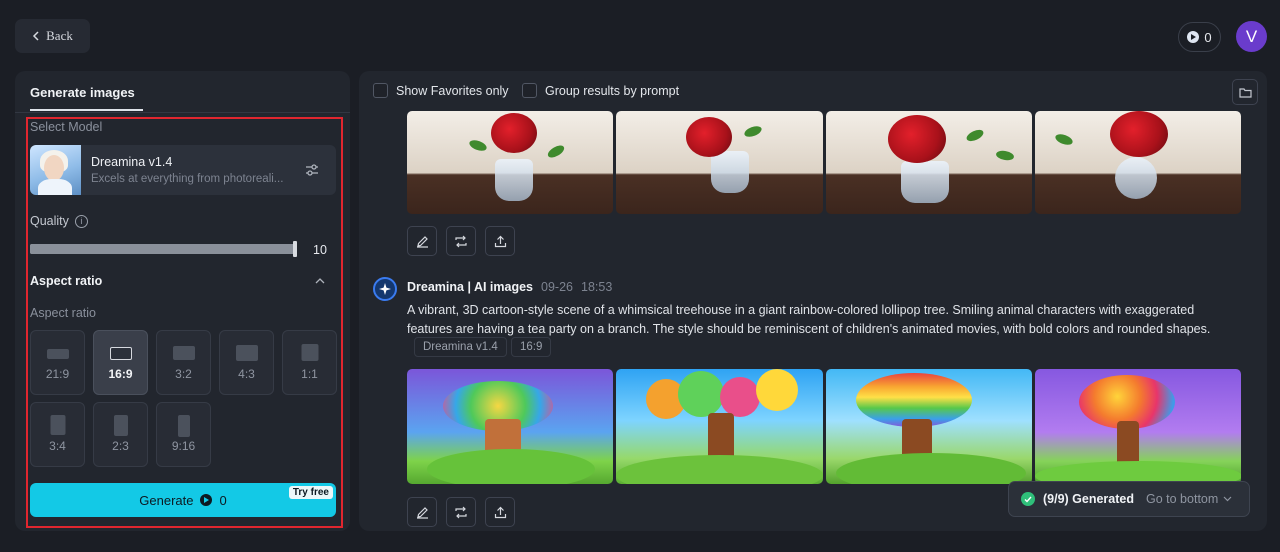 The width and height of the screenshot is (1280, 552). What do you see at coordinates (82, 92) in the screenshot?
I see `tab-generate-images: Generate images` at bounding box center [82, 92].